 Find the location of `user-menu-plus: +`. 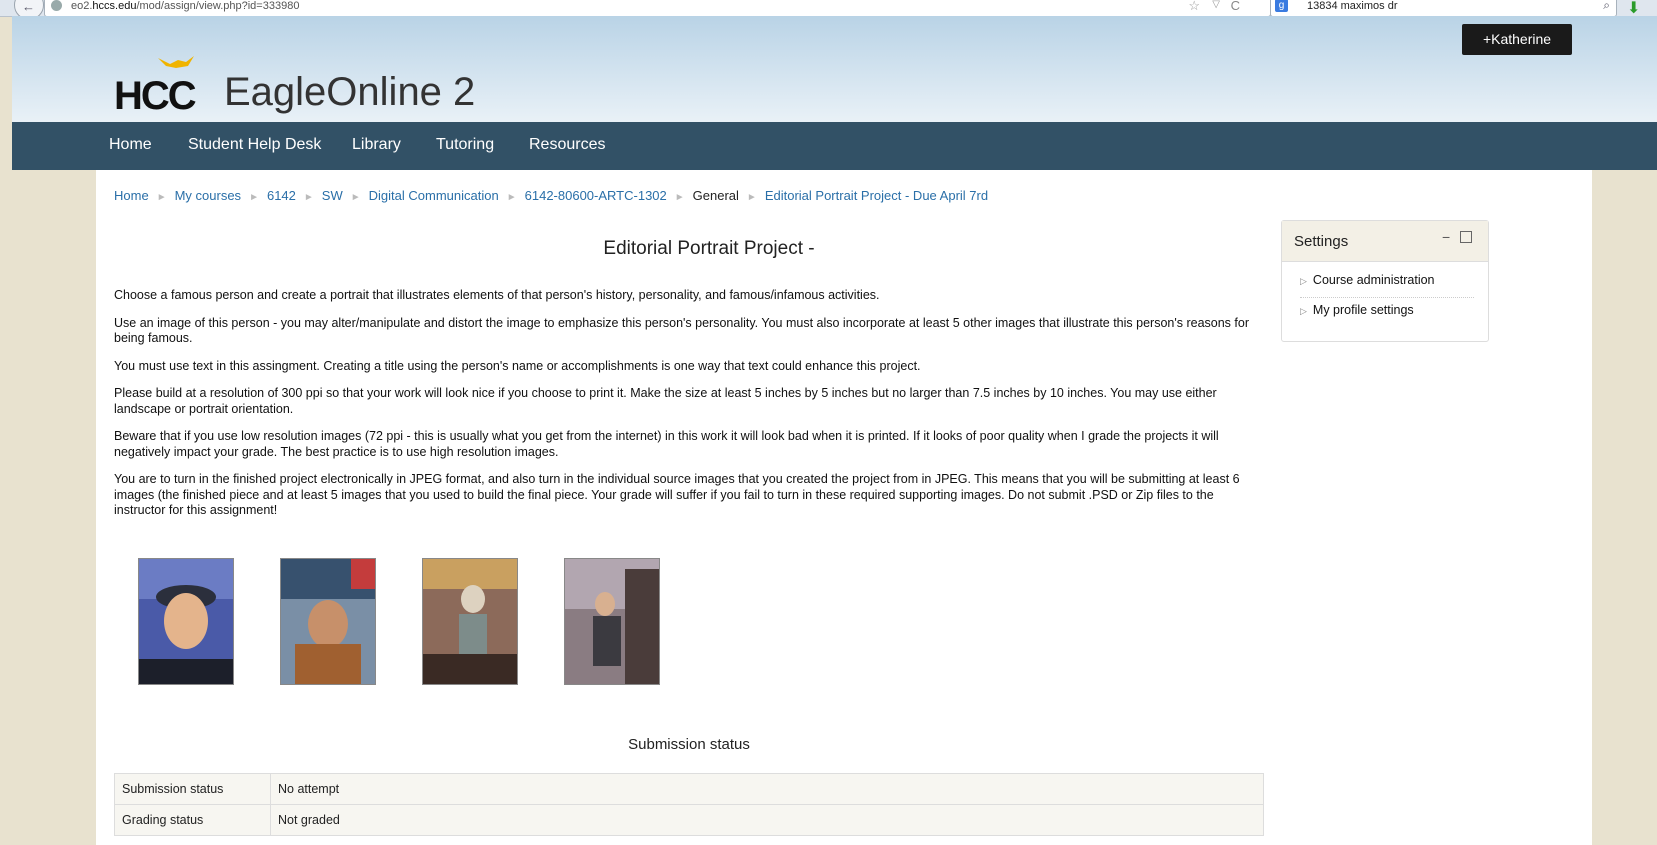

user-menu-plus: + is located at coordinates (1487, 39).